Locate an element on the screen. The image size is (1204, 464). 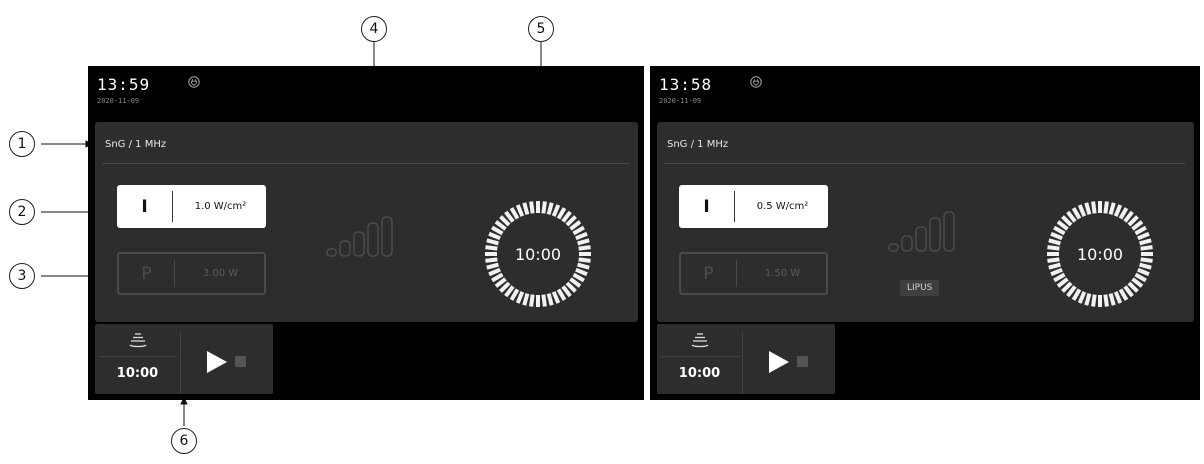
intensity-button: I 0.5 W/cm² is located at coordinates (753, 206).